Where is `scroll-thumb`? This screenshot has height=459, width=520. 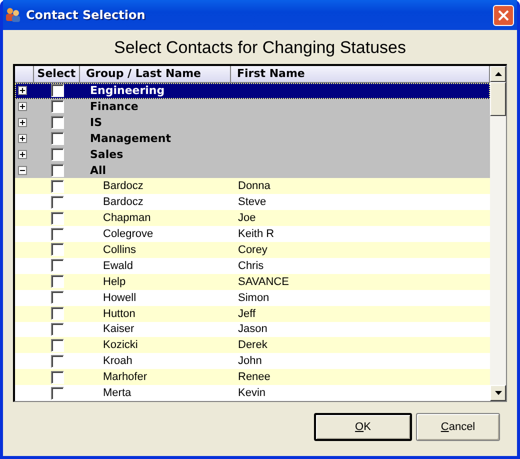
scroll-thumb is located at coordinates (498, 99).